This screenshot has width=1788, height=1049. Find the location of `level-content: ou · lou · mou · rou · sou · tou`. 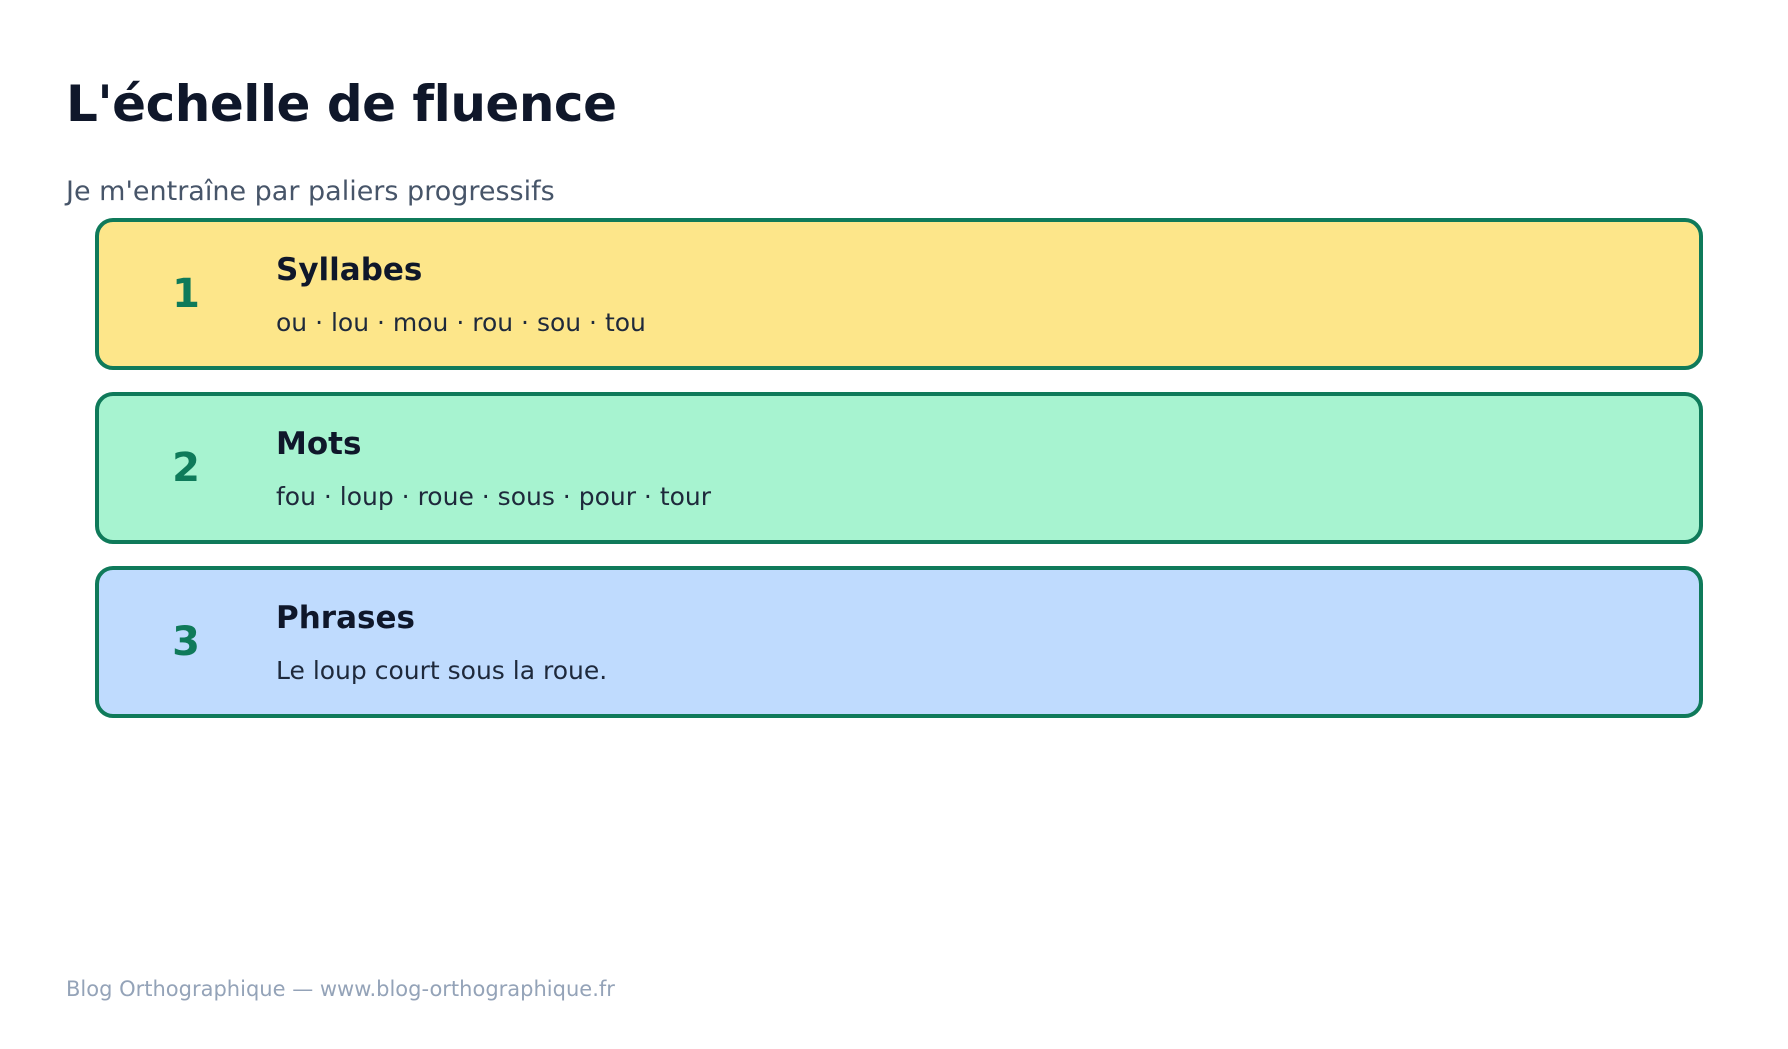

level-content: ou · lou · mou · rou · sou · tou is located at coordinates (461, 322).